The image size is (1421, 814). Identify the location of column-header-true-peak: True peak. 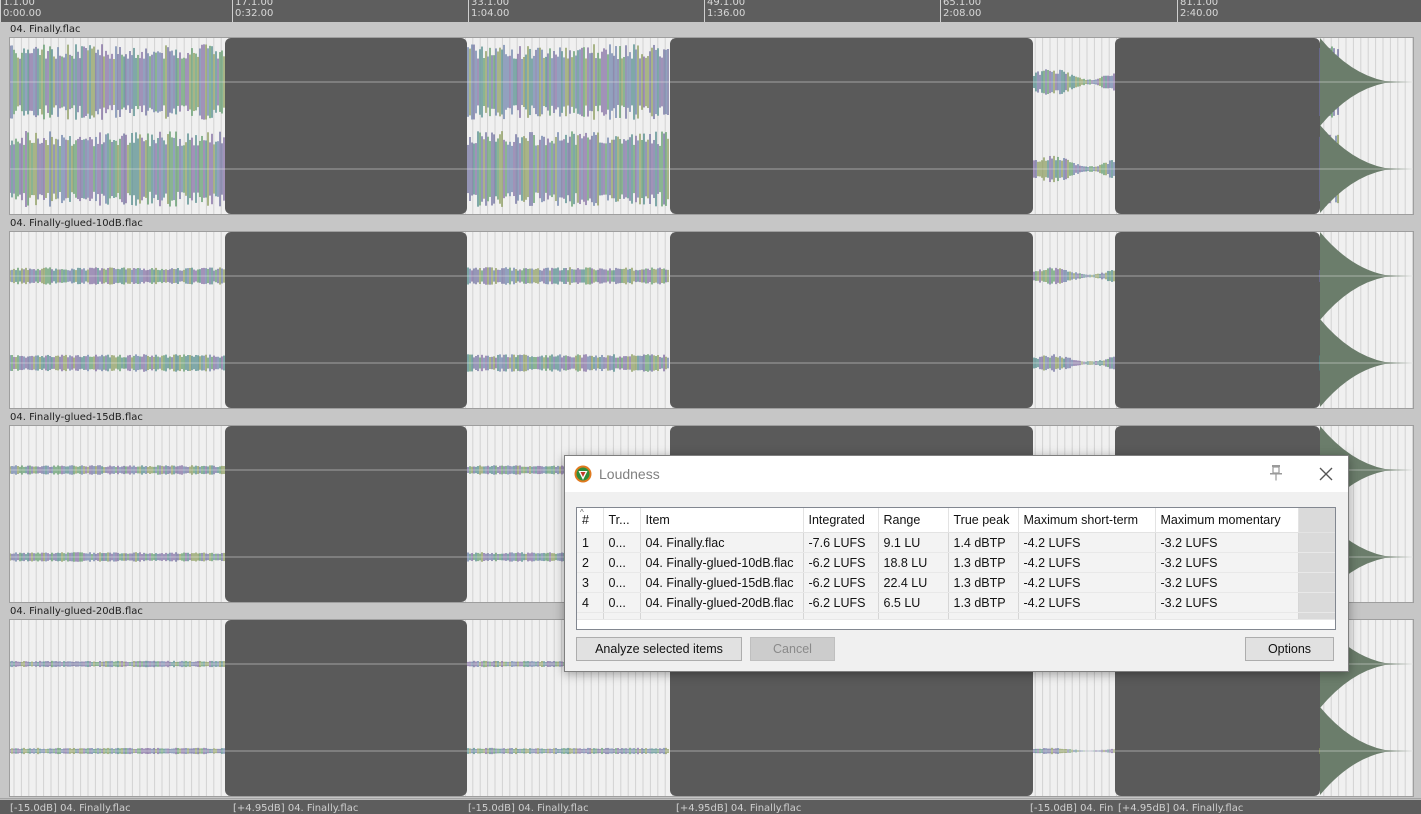
(983, 520).